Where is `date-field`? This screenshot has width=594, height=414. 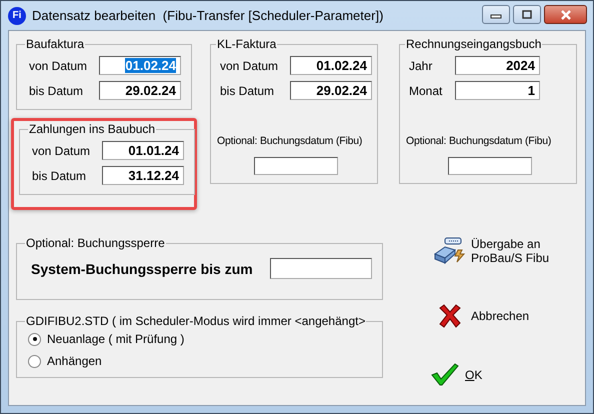
date-field is located at coordinates (321, 268).